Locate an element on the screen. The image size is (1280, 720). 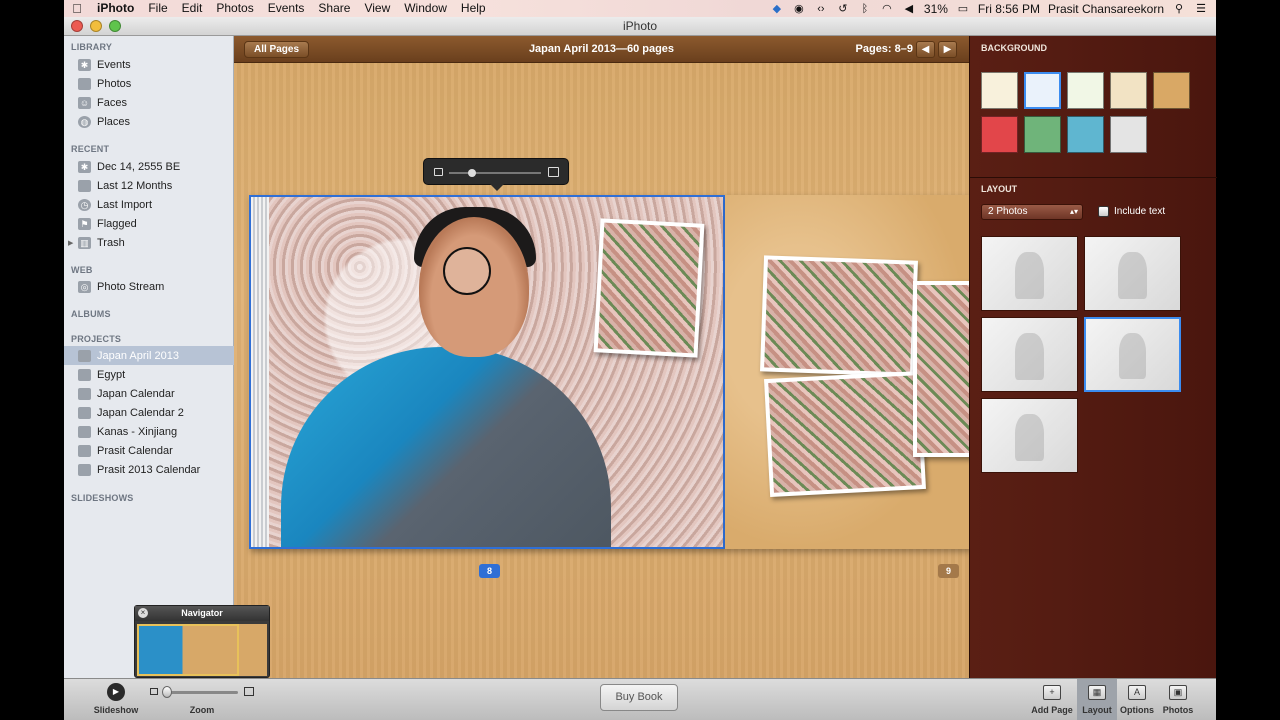
photo-zoom-knob is located at coordinates (472, 173).